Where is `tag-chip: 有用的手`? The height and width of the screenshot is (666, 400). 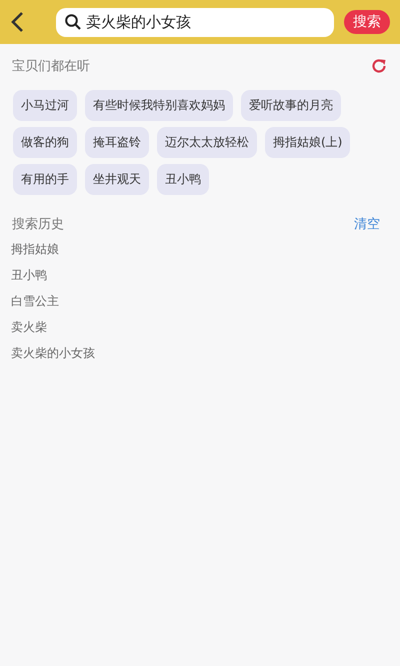 tag-chip: 有用的手 is located at coordinates (45, 179).